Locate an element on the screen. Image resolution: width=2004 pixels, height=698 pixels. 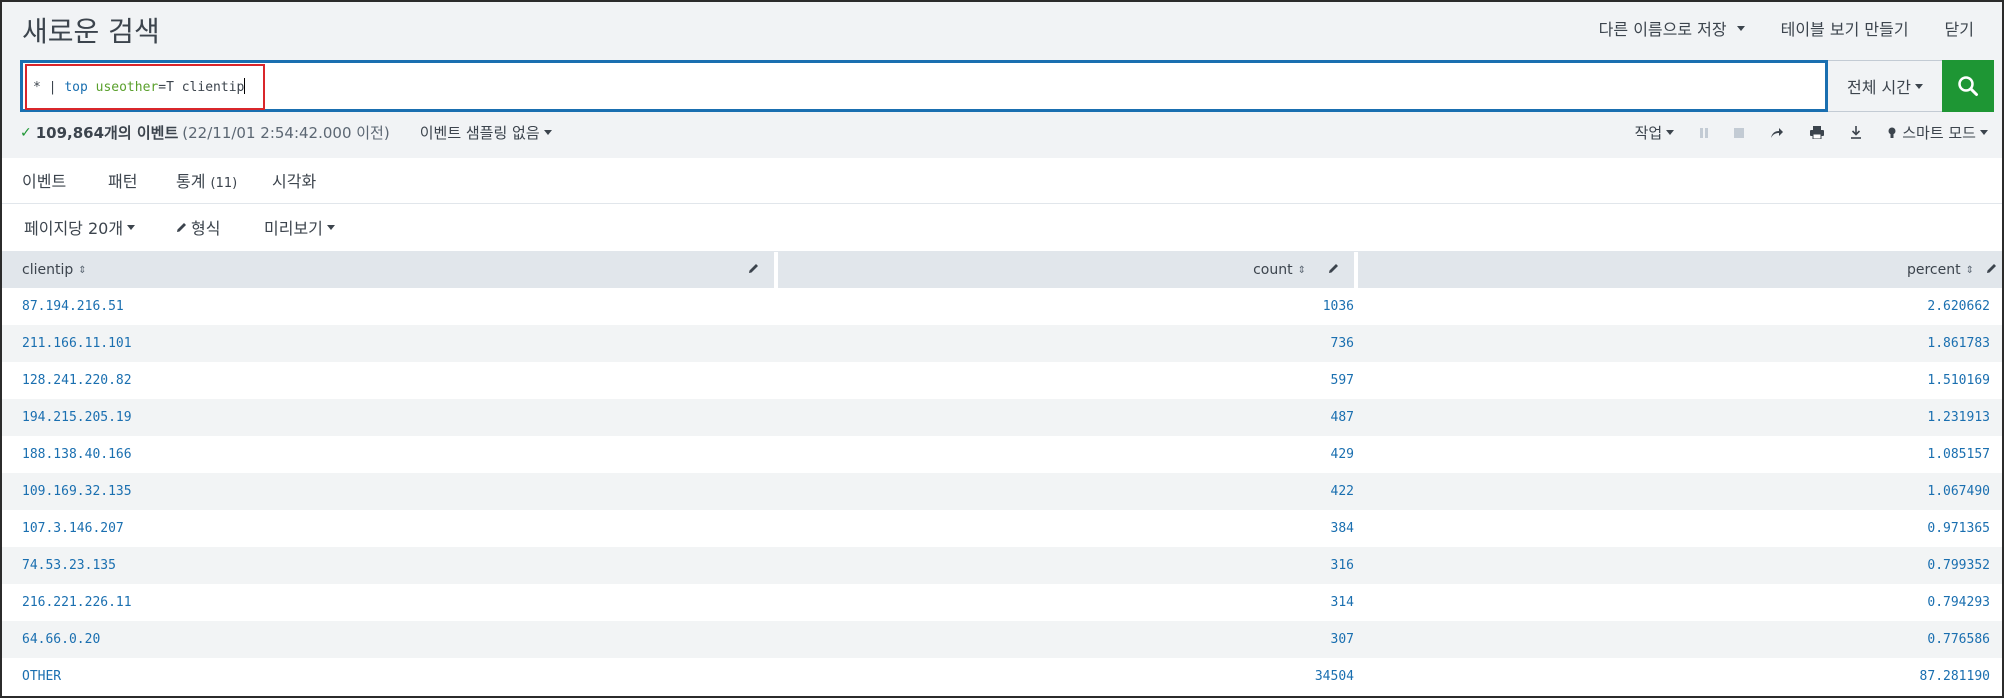
cell-percent: 1.861783 is located at coordinates (1958, 343).